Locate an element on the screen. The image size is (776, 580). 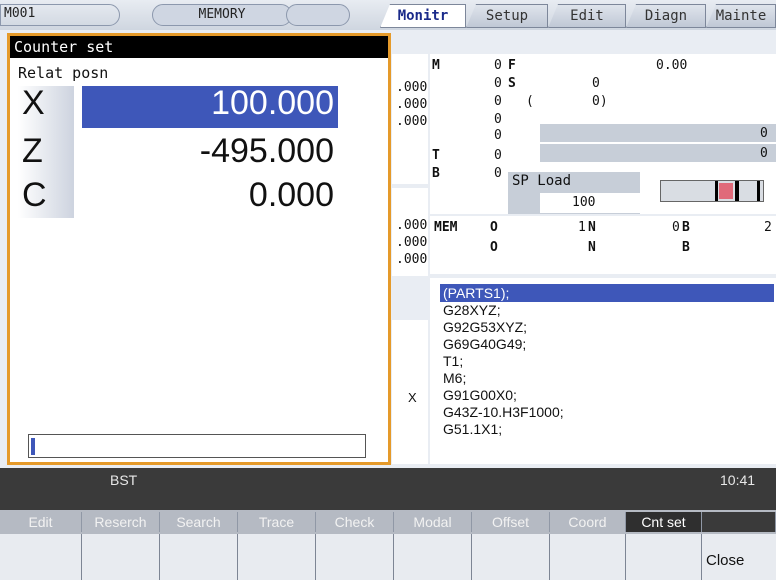
program-line-9: G51.1X1; is located at coordinates (472, 429).